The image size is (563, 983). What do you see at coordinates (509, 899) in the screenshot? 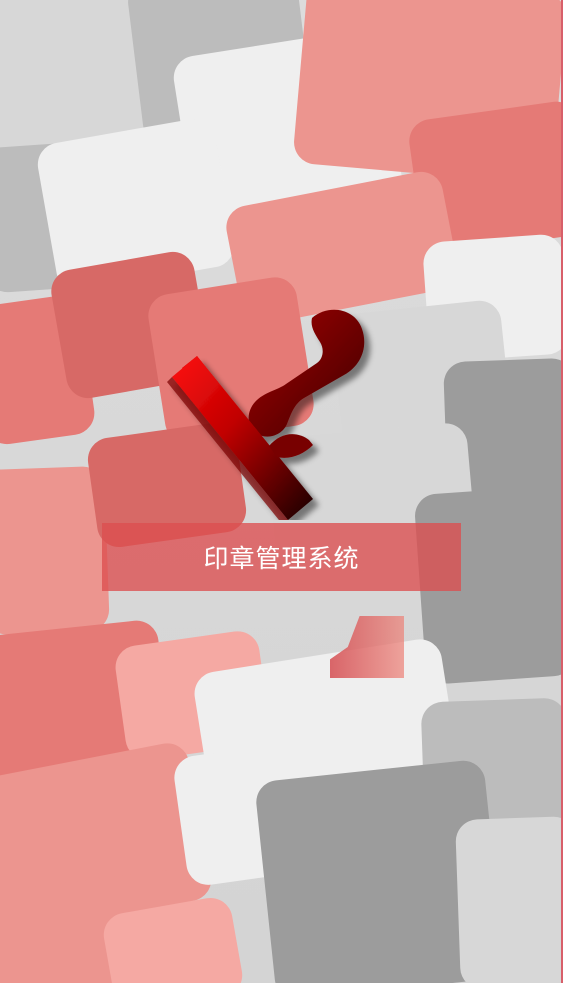
I see `background-tile` at bounding box center [509, 899].